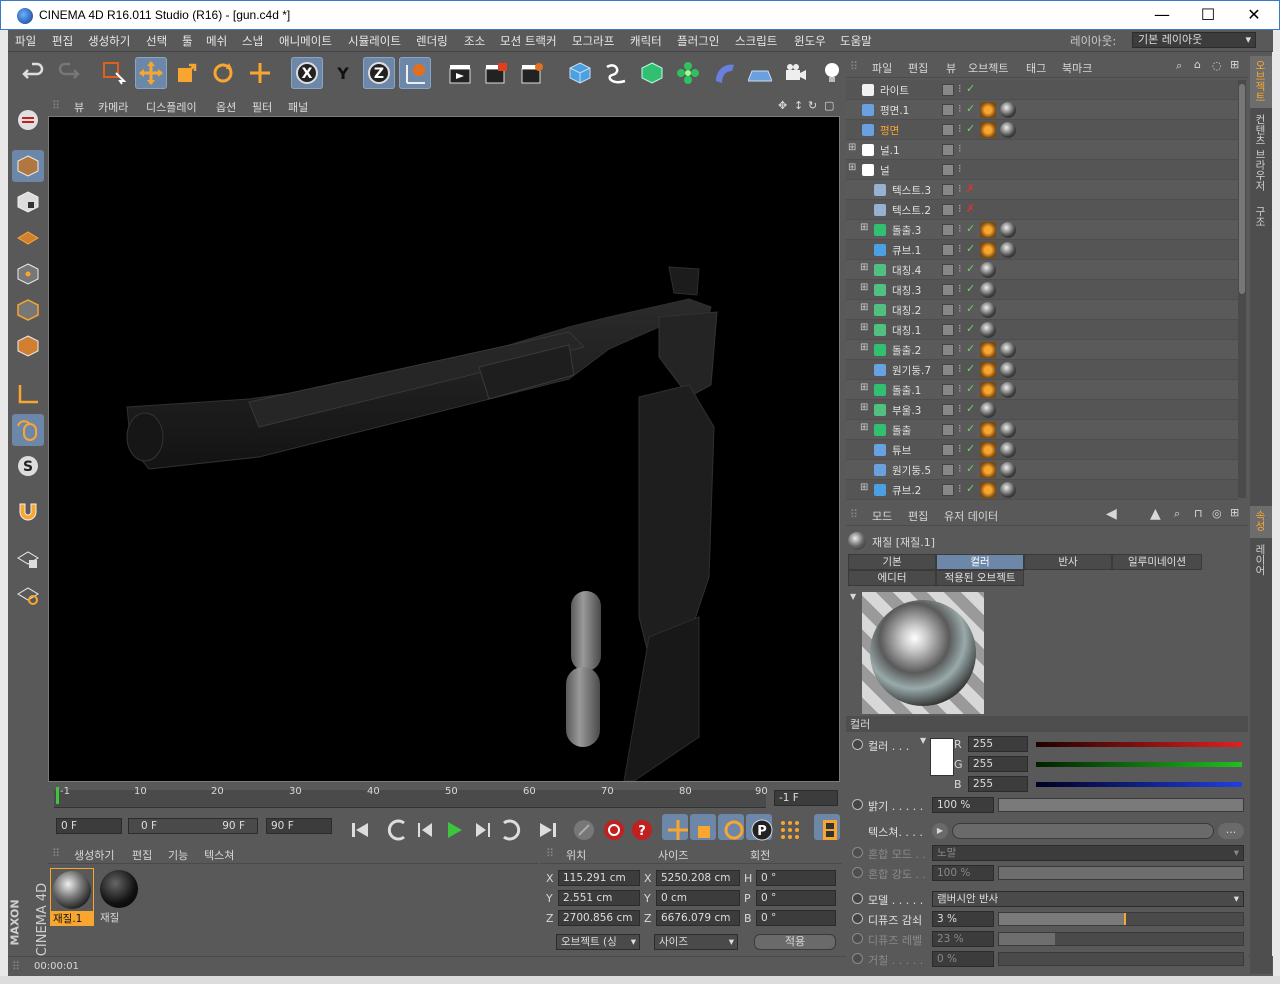 Image resolution: width=1280 pixels, height=984 pixels. I want to click on obj-menu-tag: 태그, so click(1036, 68).